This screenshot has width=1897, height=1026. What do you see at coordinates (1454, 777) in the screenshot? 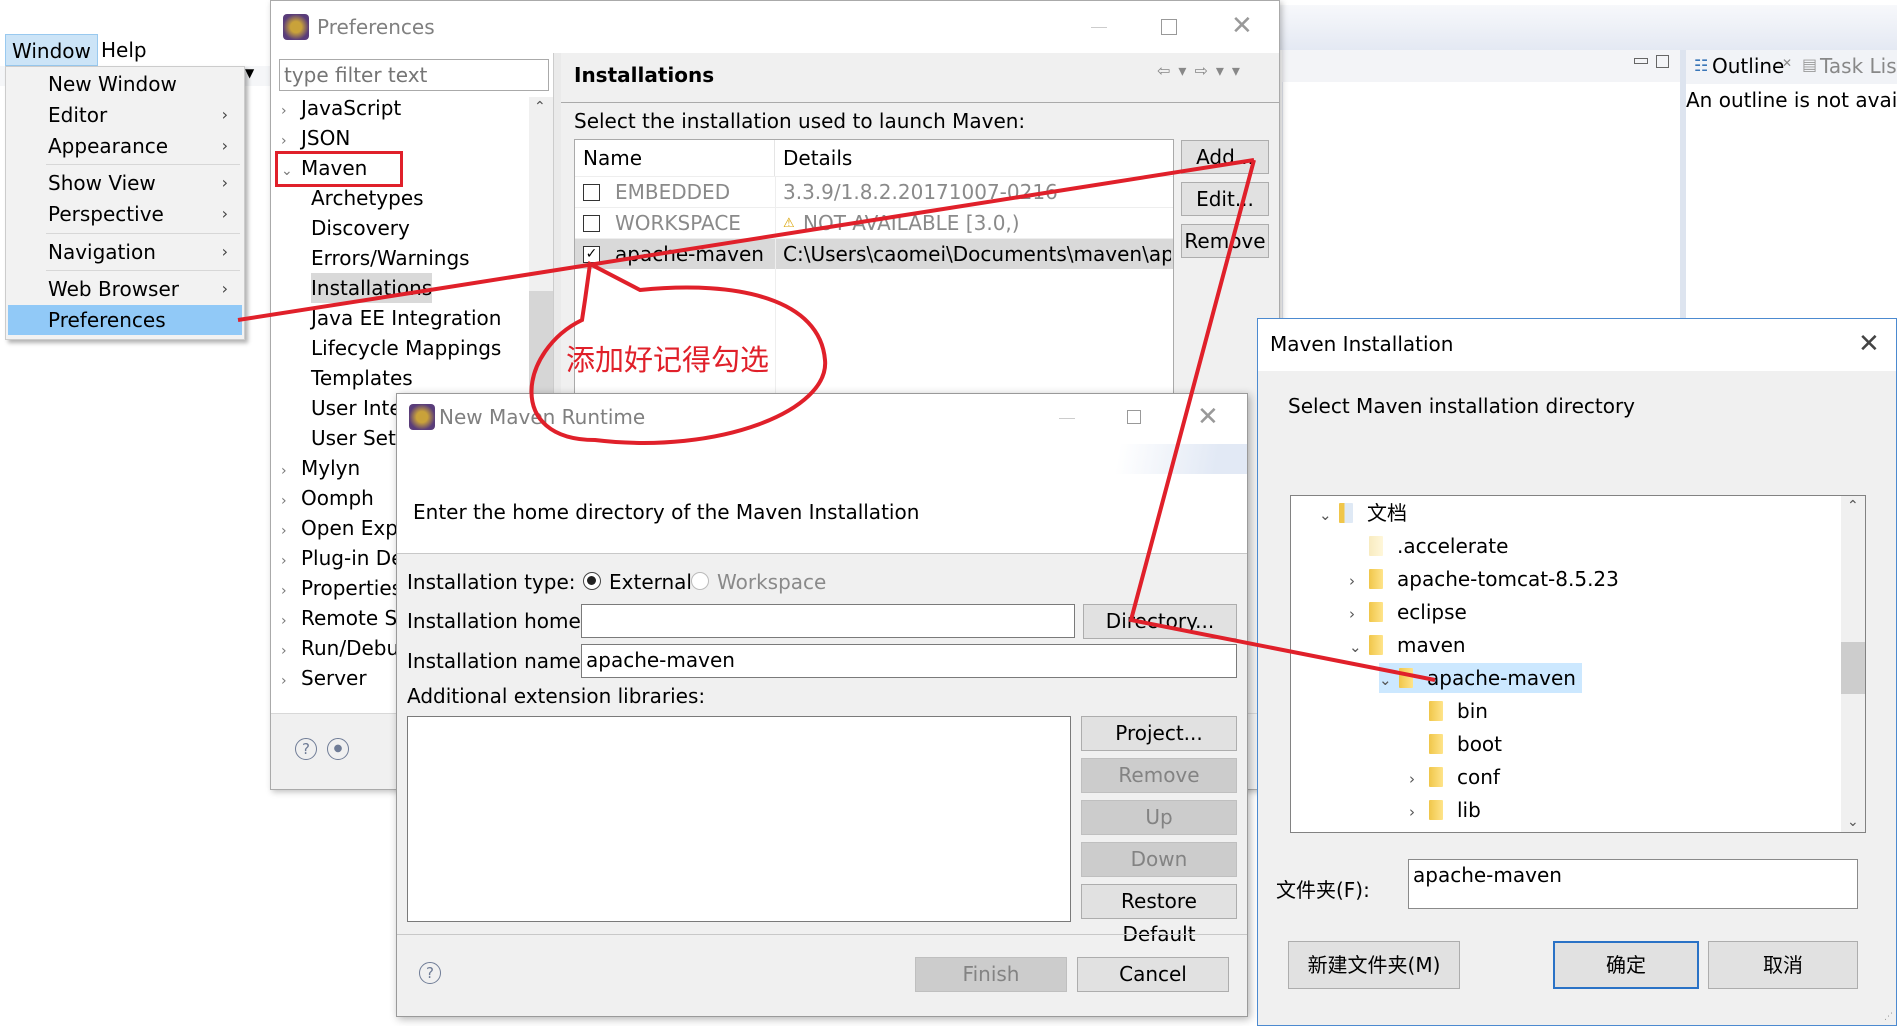
I see `folder-item: › conf` at bounding box center [1454, 777].